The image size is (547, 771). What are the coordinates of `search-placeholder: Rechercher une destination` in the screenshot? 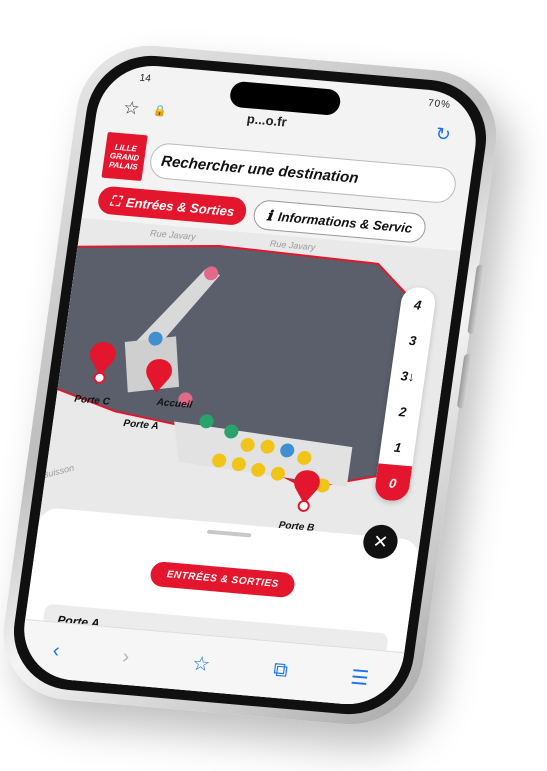 It's located at (260, 169).